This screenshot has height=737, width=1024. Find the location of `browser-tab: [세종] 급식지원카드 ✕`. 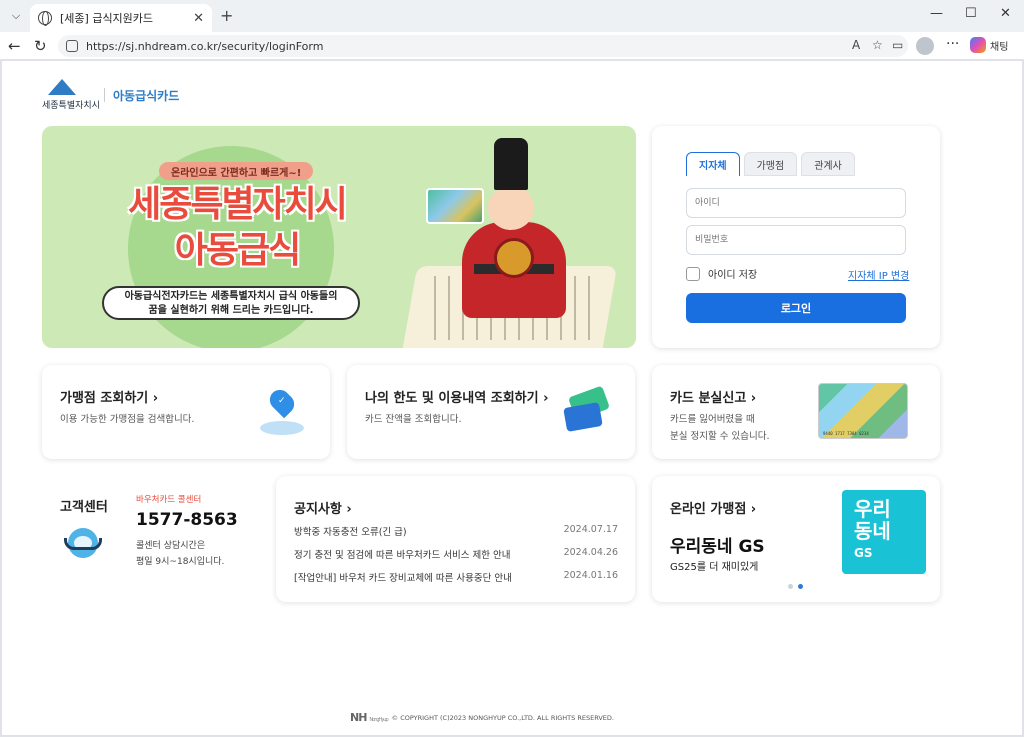

browser-tab: [세종] 급식지원카드 ✕ is located at coordinates (121, 18).